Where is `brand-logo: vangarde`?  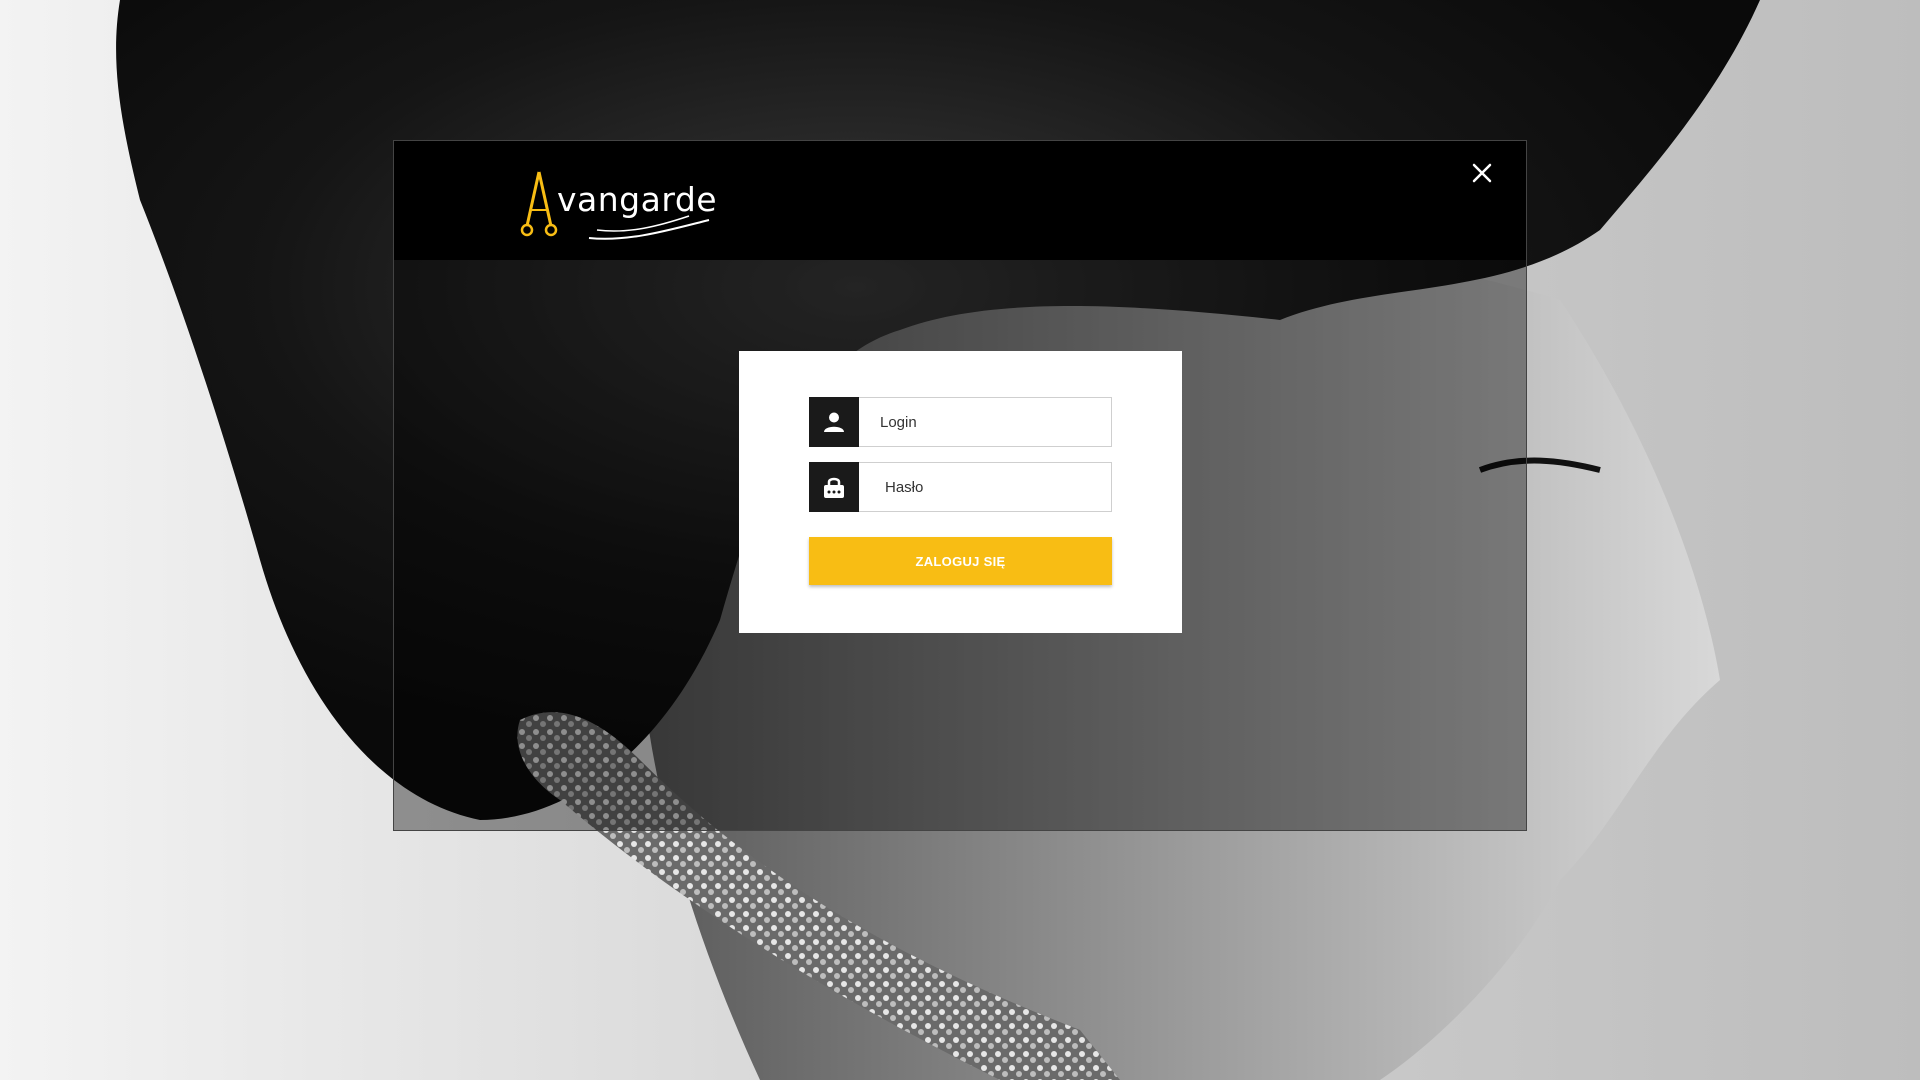
brand-logo: vangarde is located at coordinates (619, 208).